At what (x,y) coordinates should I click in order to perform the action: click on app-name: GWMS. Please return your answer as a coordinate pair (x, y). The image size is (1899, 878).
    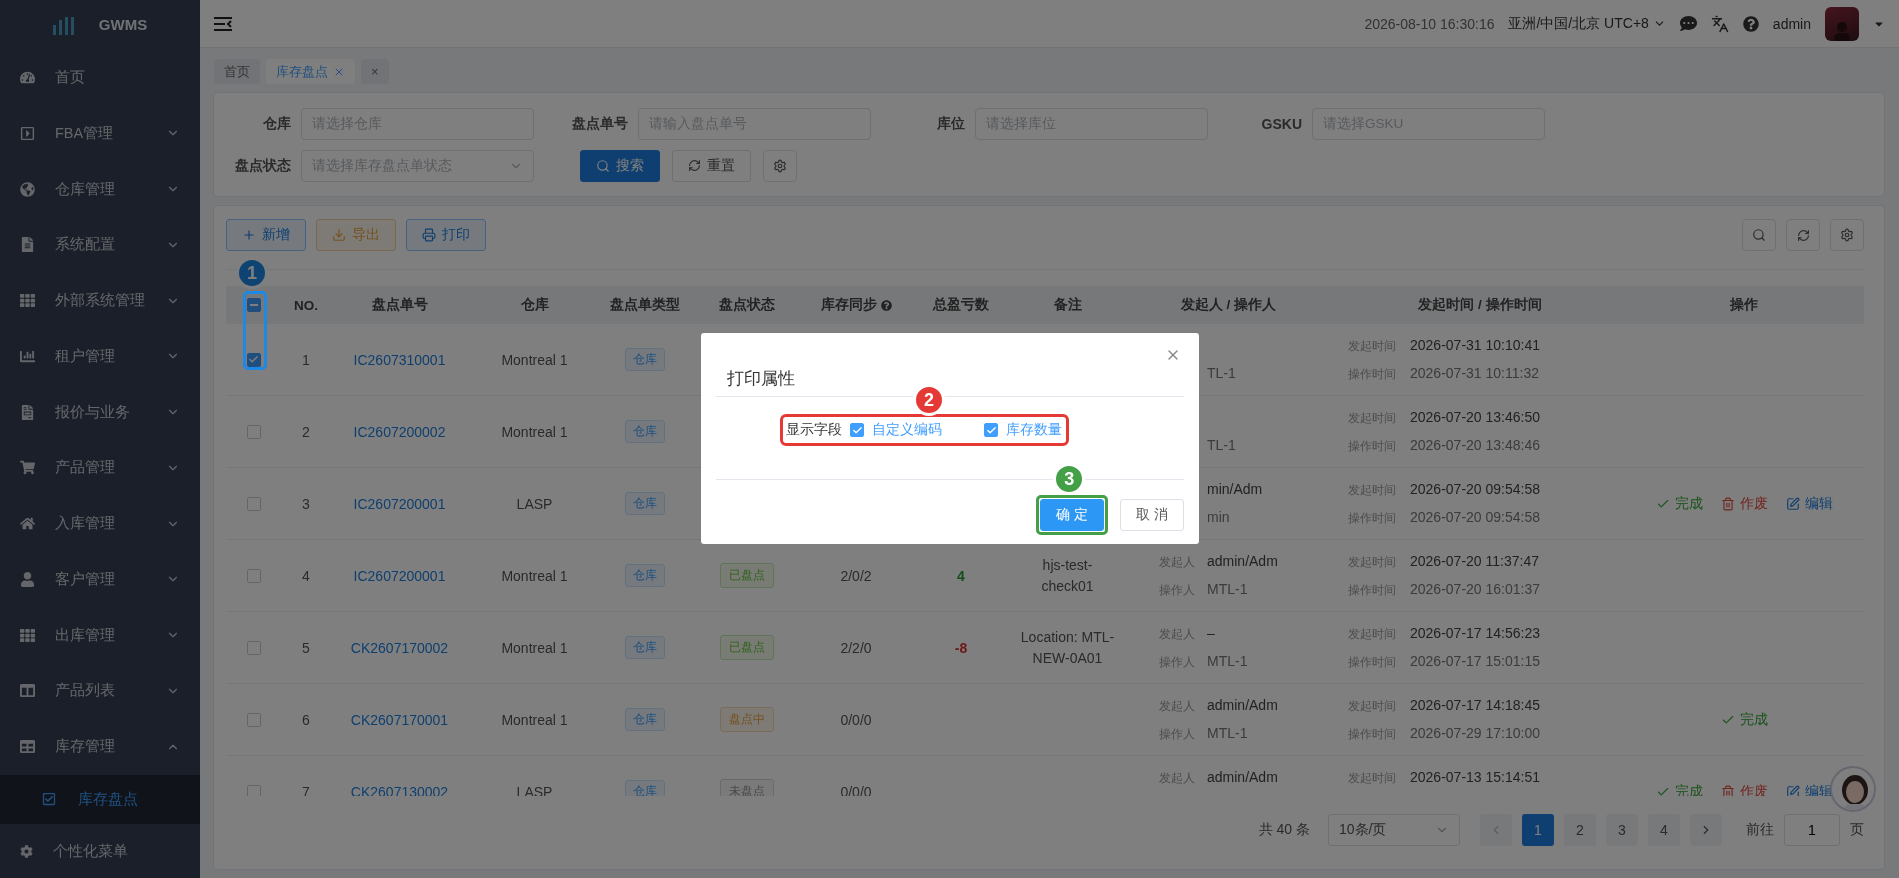
    Looking at the image, I should click on (123, 25).